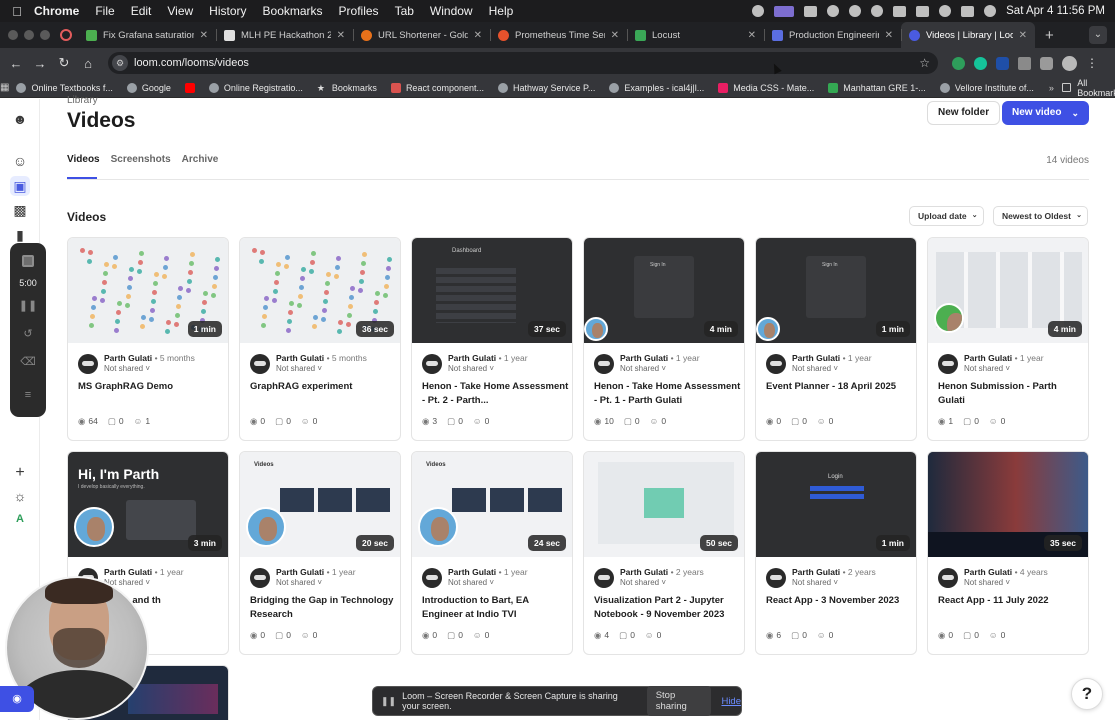  I want to click on tab-loom-videos: Videos | Library | Loo ✕, so click(968, 35).